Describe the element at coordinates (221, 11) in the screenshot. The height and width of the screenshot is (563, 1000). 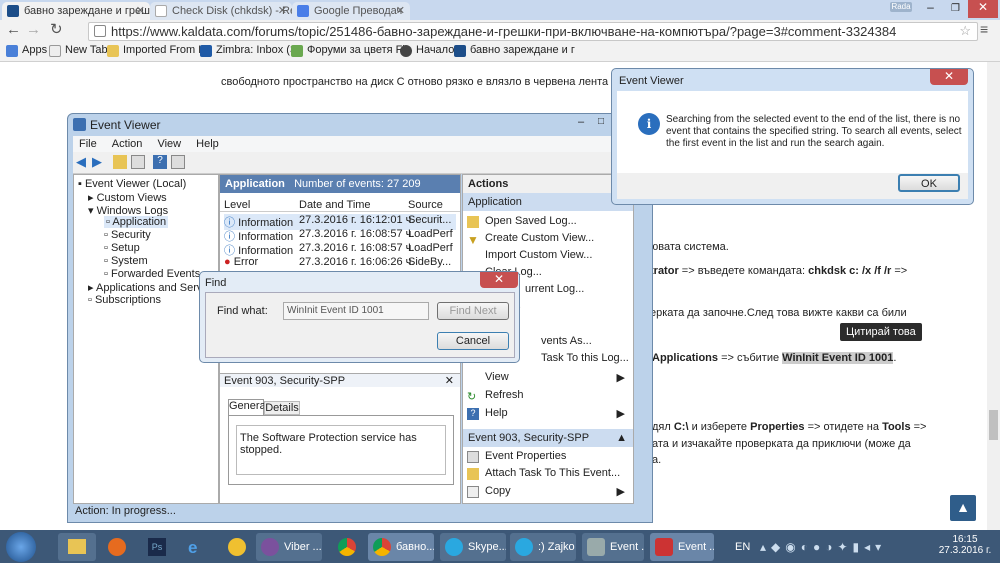
I see `tab-check-disk: Check Disk (chkdsk) - Re ✕` at that location.